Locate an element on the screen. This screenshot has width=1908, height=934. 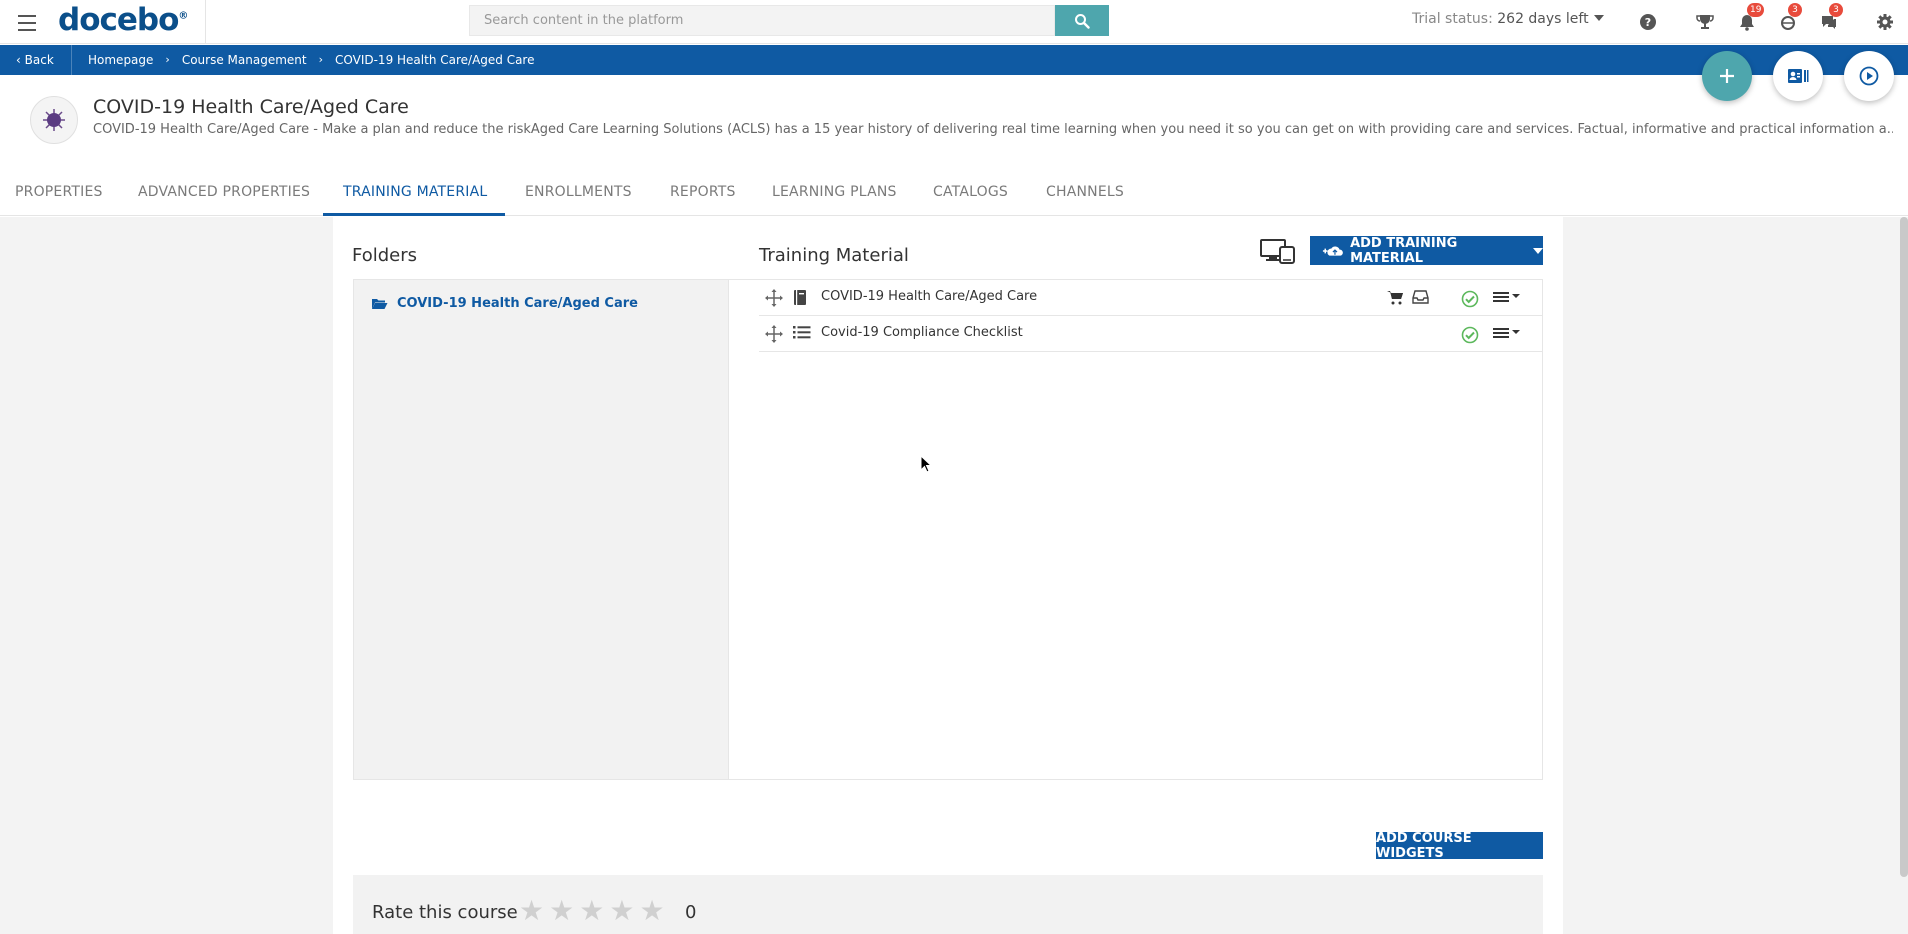
logo-divider is located at coordinates (205, 22).